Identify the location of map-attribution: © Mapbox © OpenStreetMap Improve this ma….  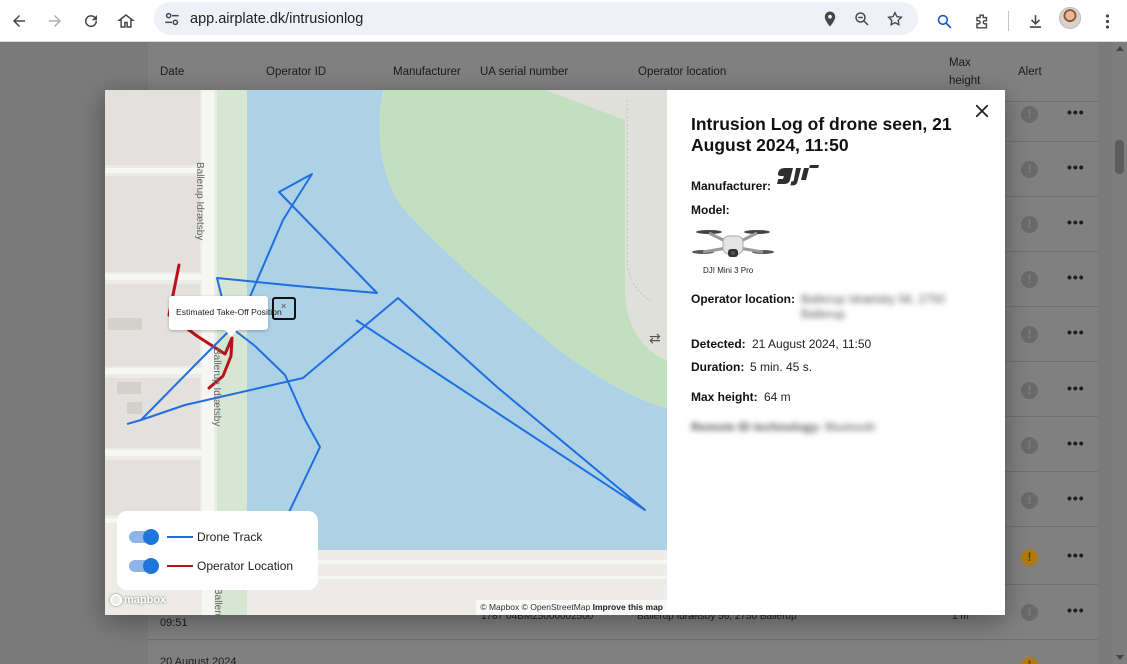
(571, 607).